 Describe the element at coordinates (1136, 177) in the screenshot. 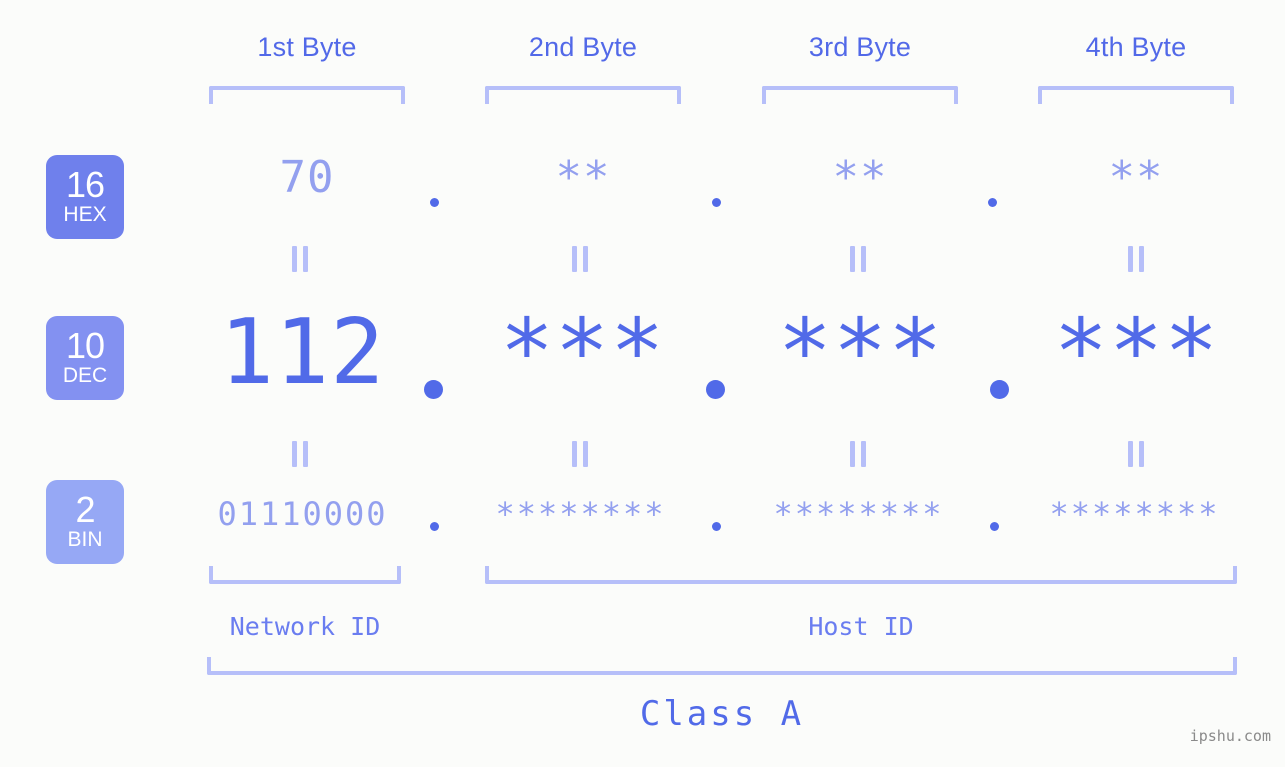

I see `hex-byte-4: **` at that location.